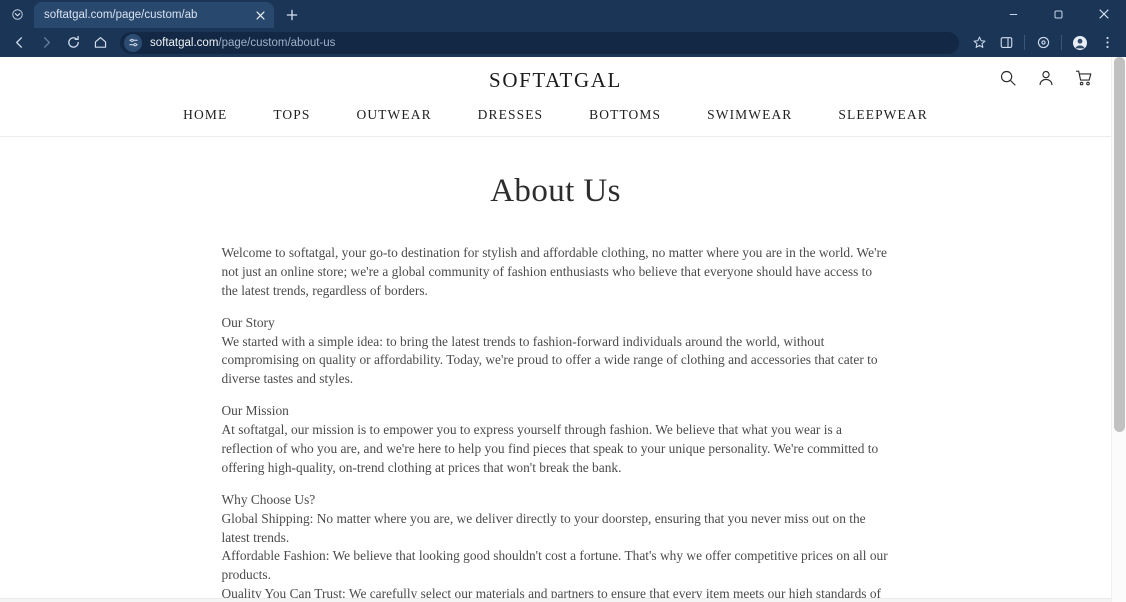 The width and height of the screenshot is (1126, 602). I want to click on split-screen-icon, so click(1006, 42).